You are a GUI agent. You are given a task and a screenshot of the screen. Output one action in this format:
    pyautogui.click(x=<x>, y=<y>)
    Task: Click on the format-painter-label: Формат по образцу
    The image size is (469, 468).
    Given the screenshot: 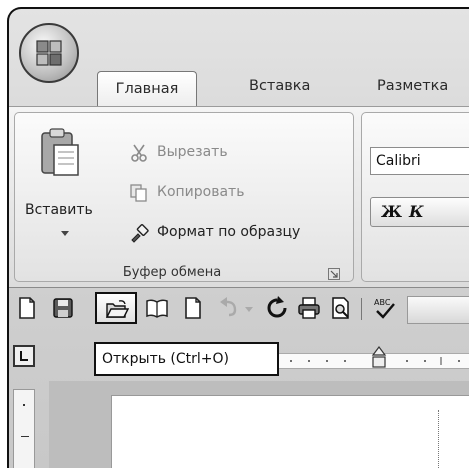 What is the action you would take?
    pyautogui.click(x=229, y=232)
    